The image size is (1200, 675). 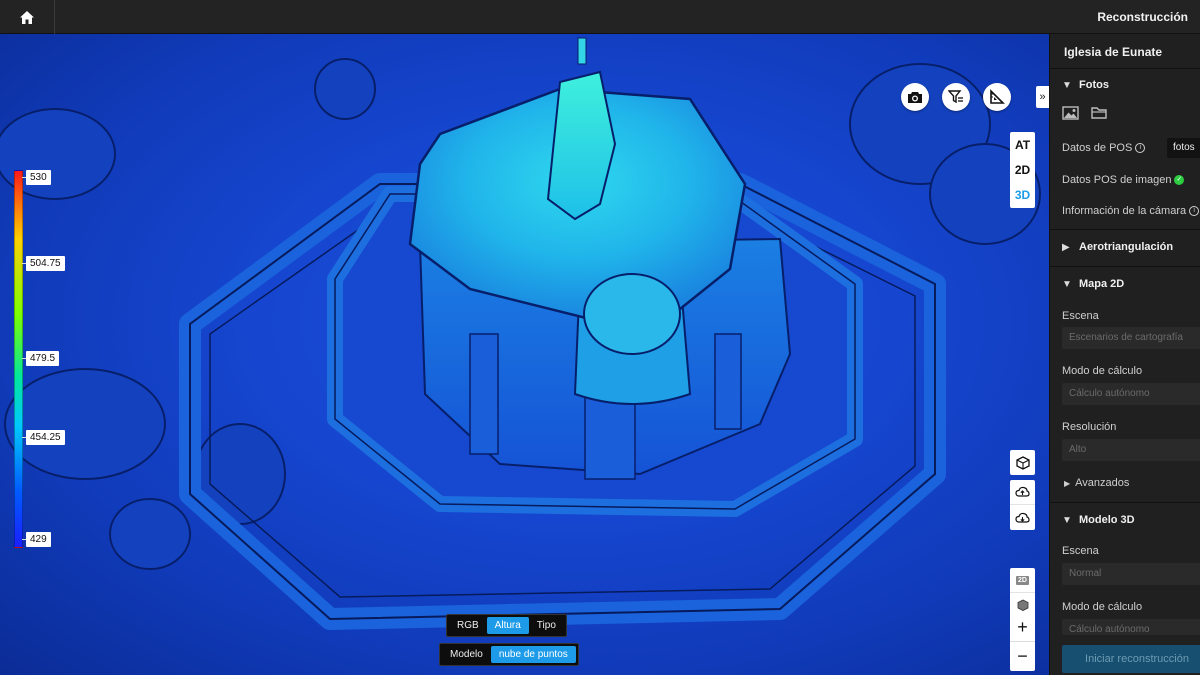 I want to click on ruler-triangle-icon, so click(x=997, y=96).